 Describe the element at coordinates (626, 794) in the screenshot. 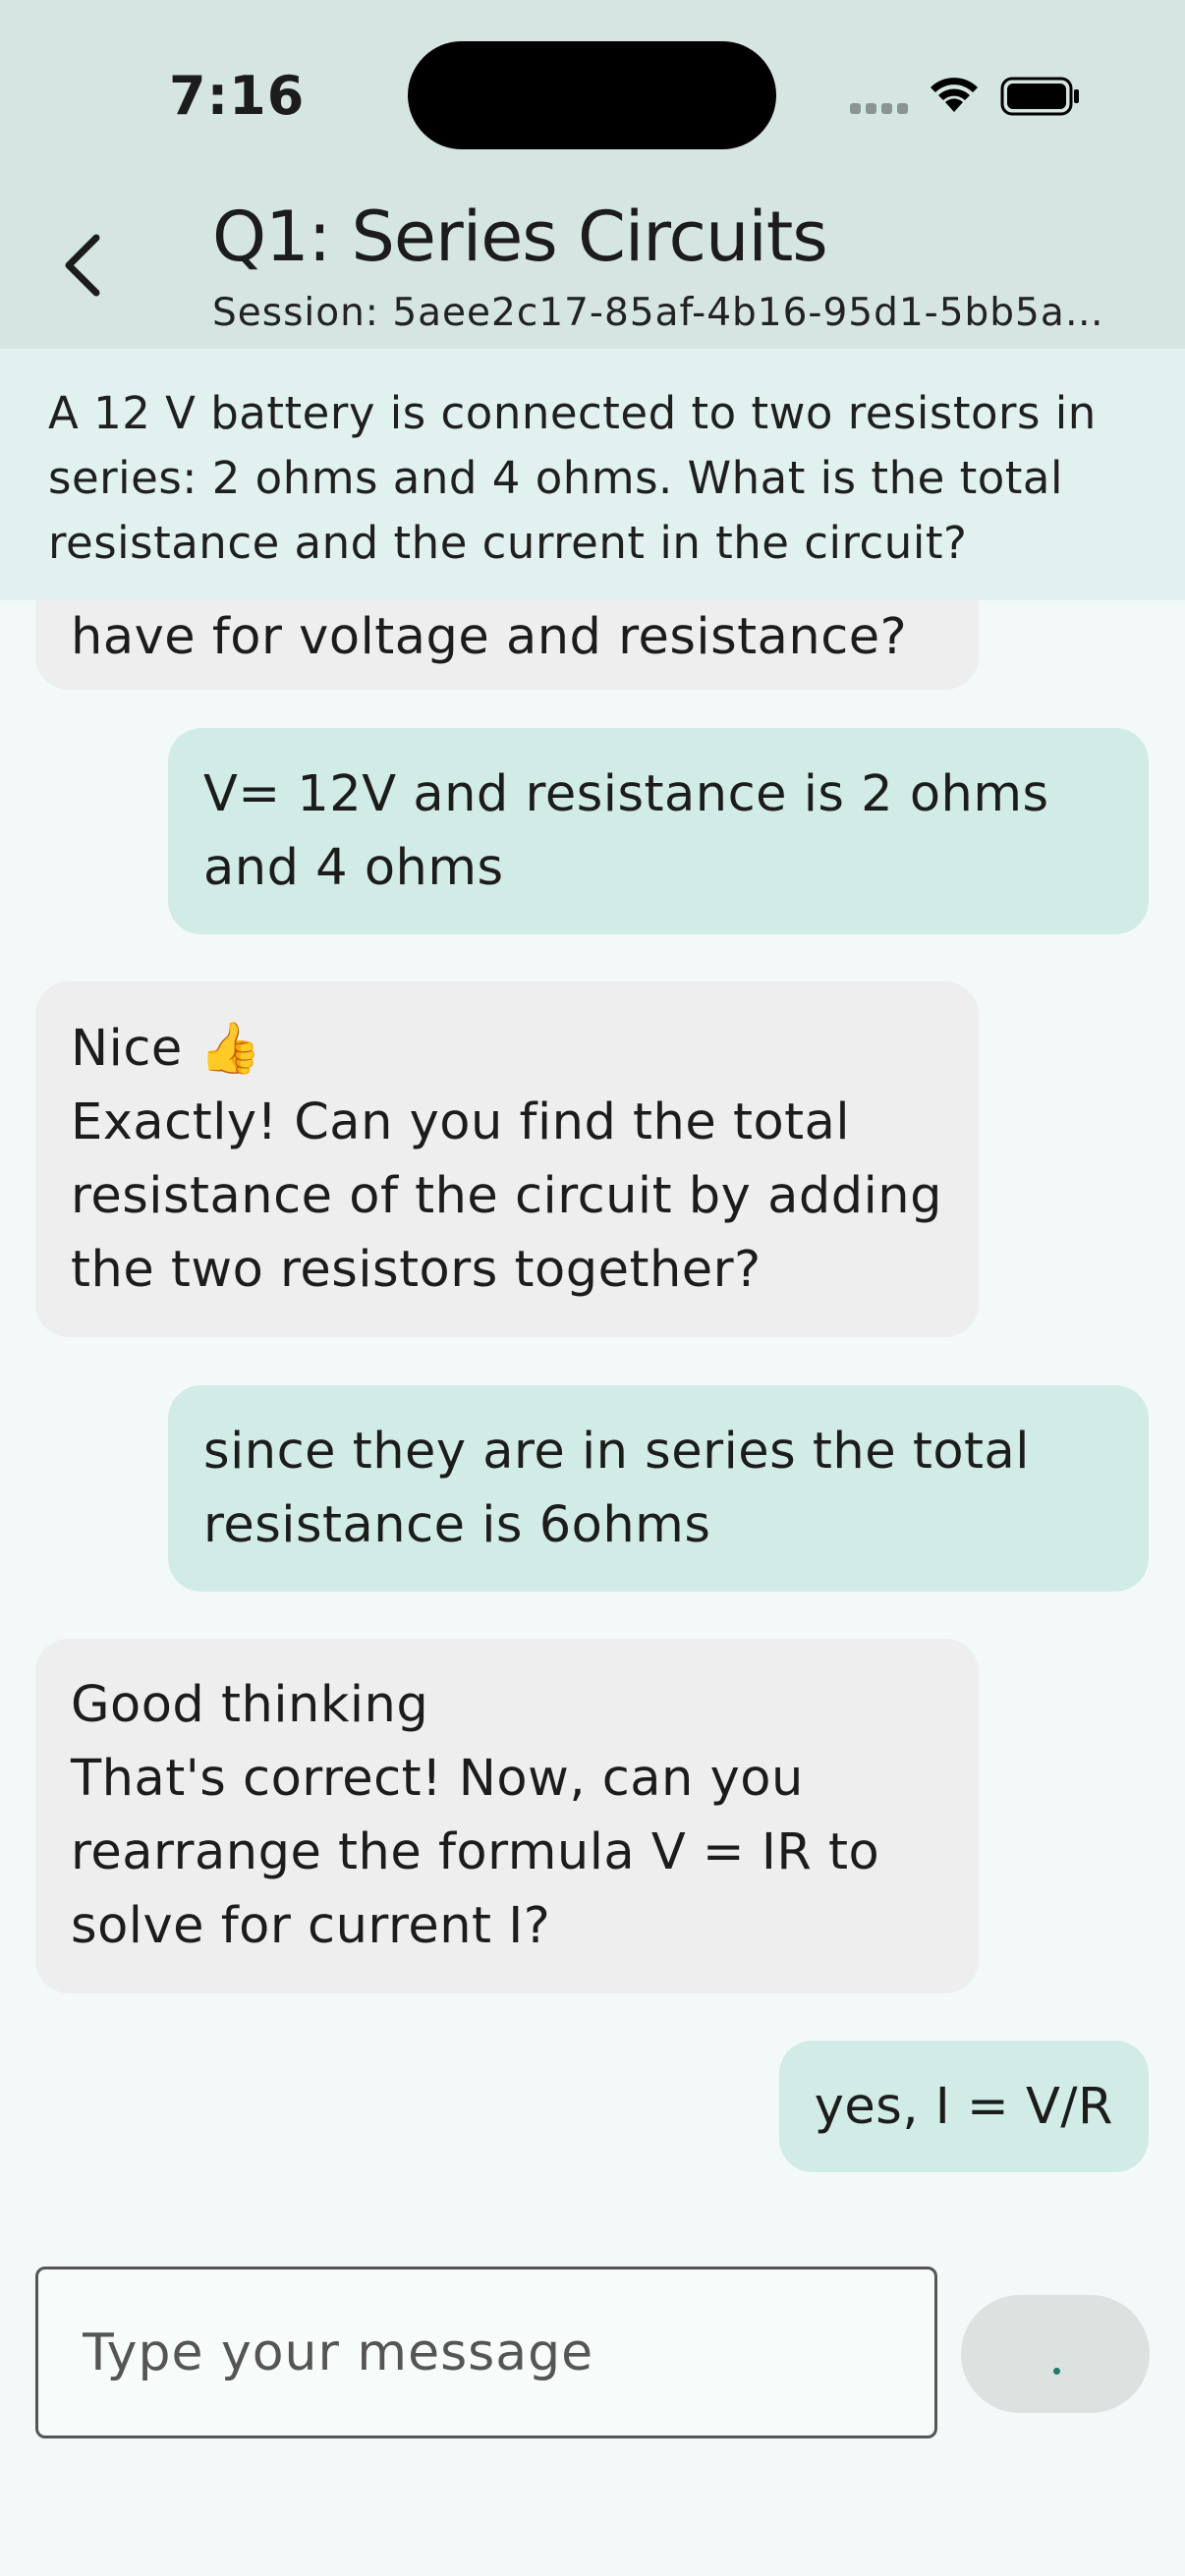

I see `message-line: V= 12V and resistance is 2 ohms` at that location.